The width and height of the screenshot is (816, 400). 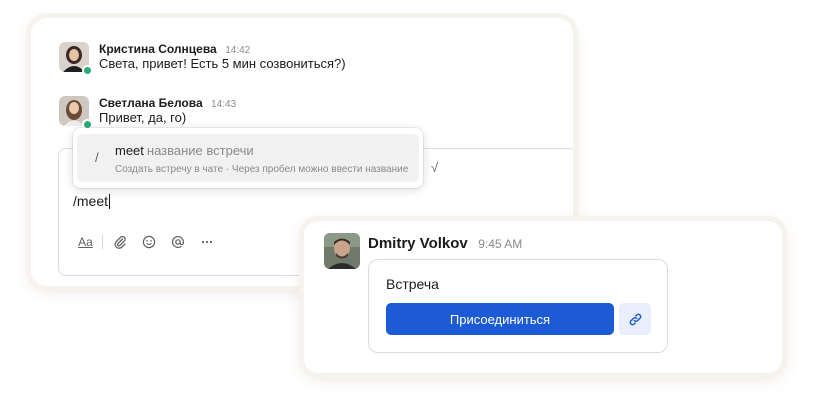 I want to click on text-format-icon: Aa, so click(x=85, y=242).